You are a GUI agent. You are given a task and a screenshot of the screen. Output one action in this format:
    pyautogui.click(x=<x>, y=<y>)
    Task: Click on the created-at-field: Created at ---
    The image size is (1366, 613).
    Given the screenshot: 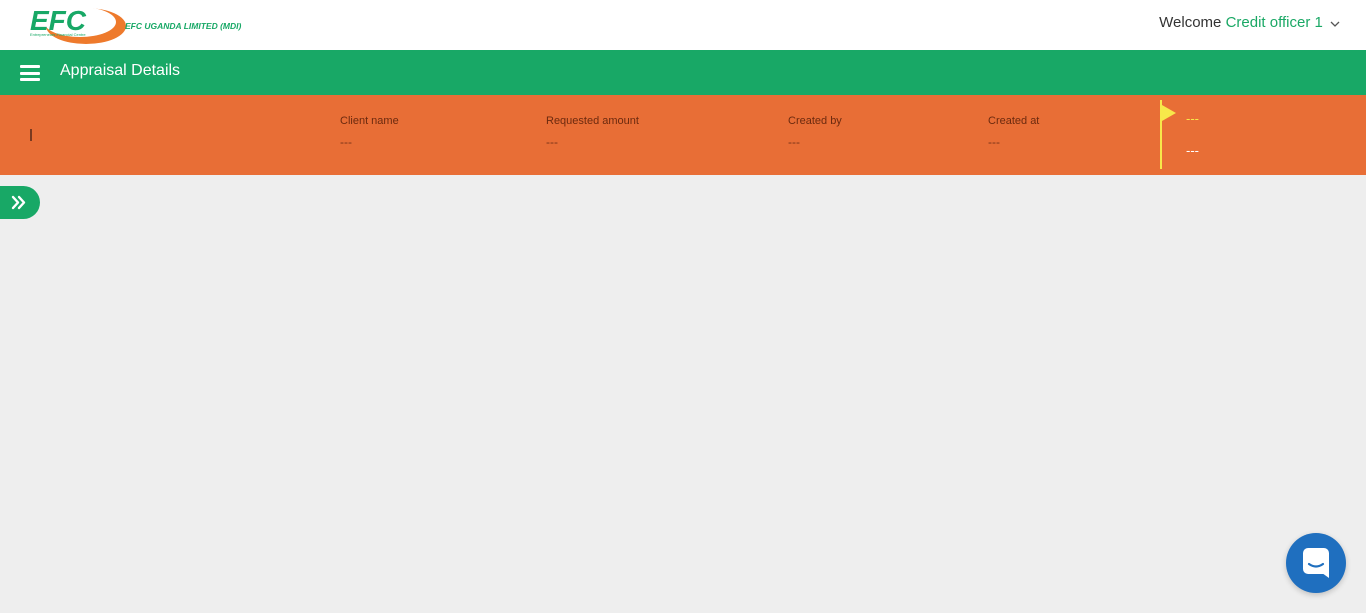 What is the action you would take?
    pyautogui.click(x=1013, y=132)
    